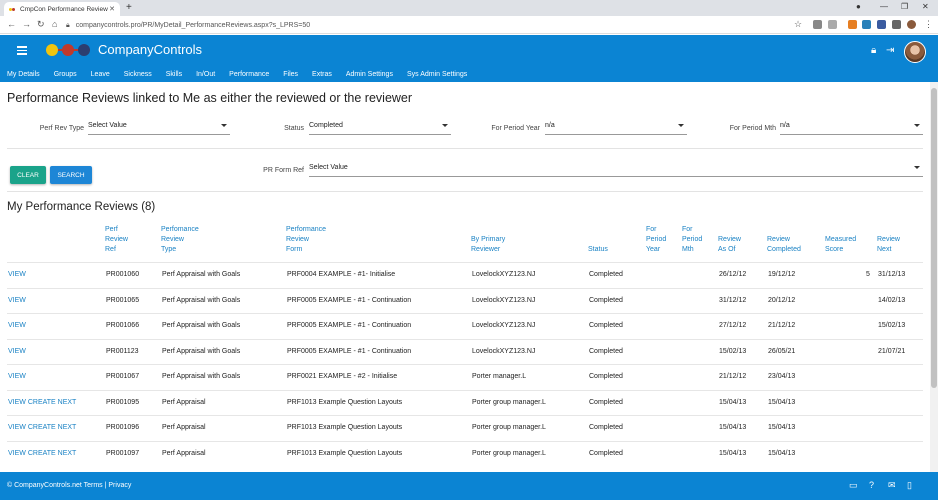 The image size is (938, 500). I want to click on menu-item: In/Out, so click(205, 74).